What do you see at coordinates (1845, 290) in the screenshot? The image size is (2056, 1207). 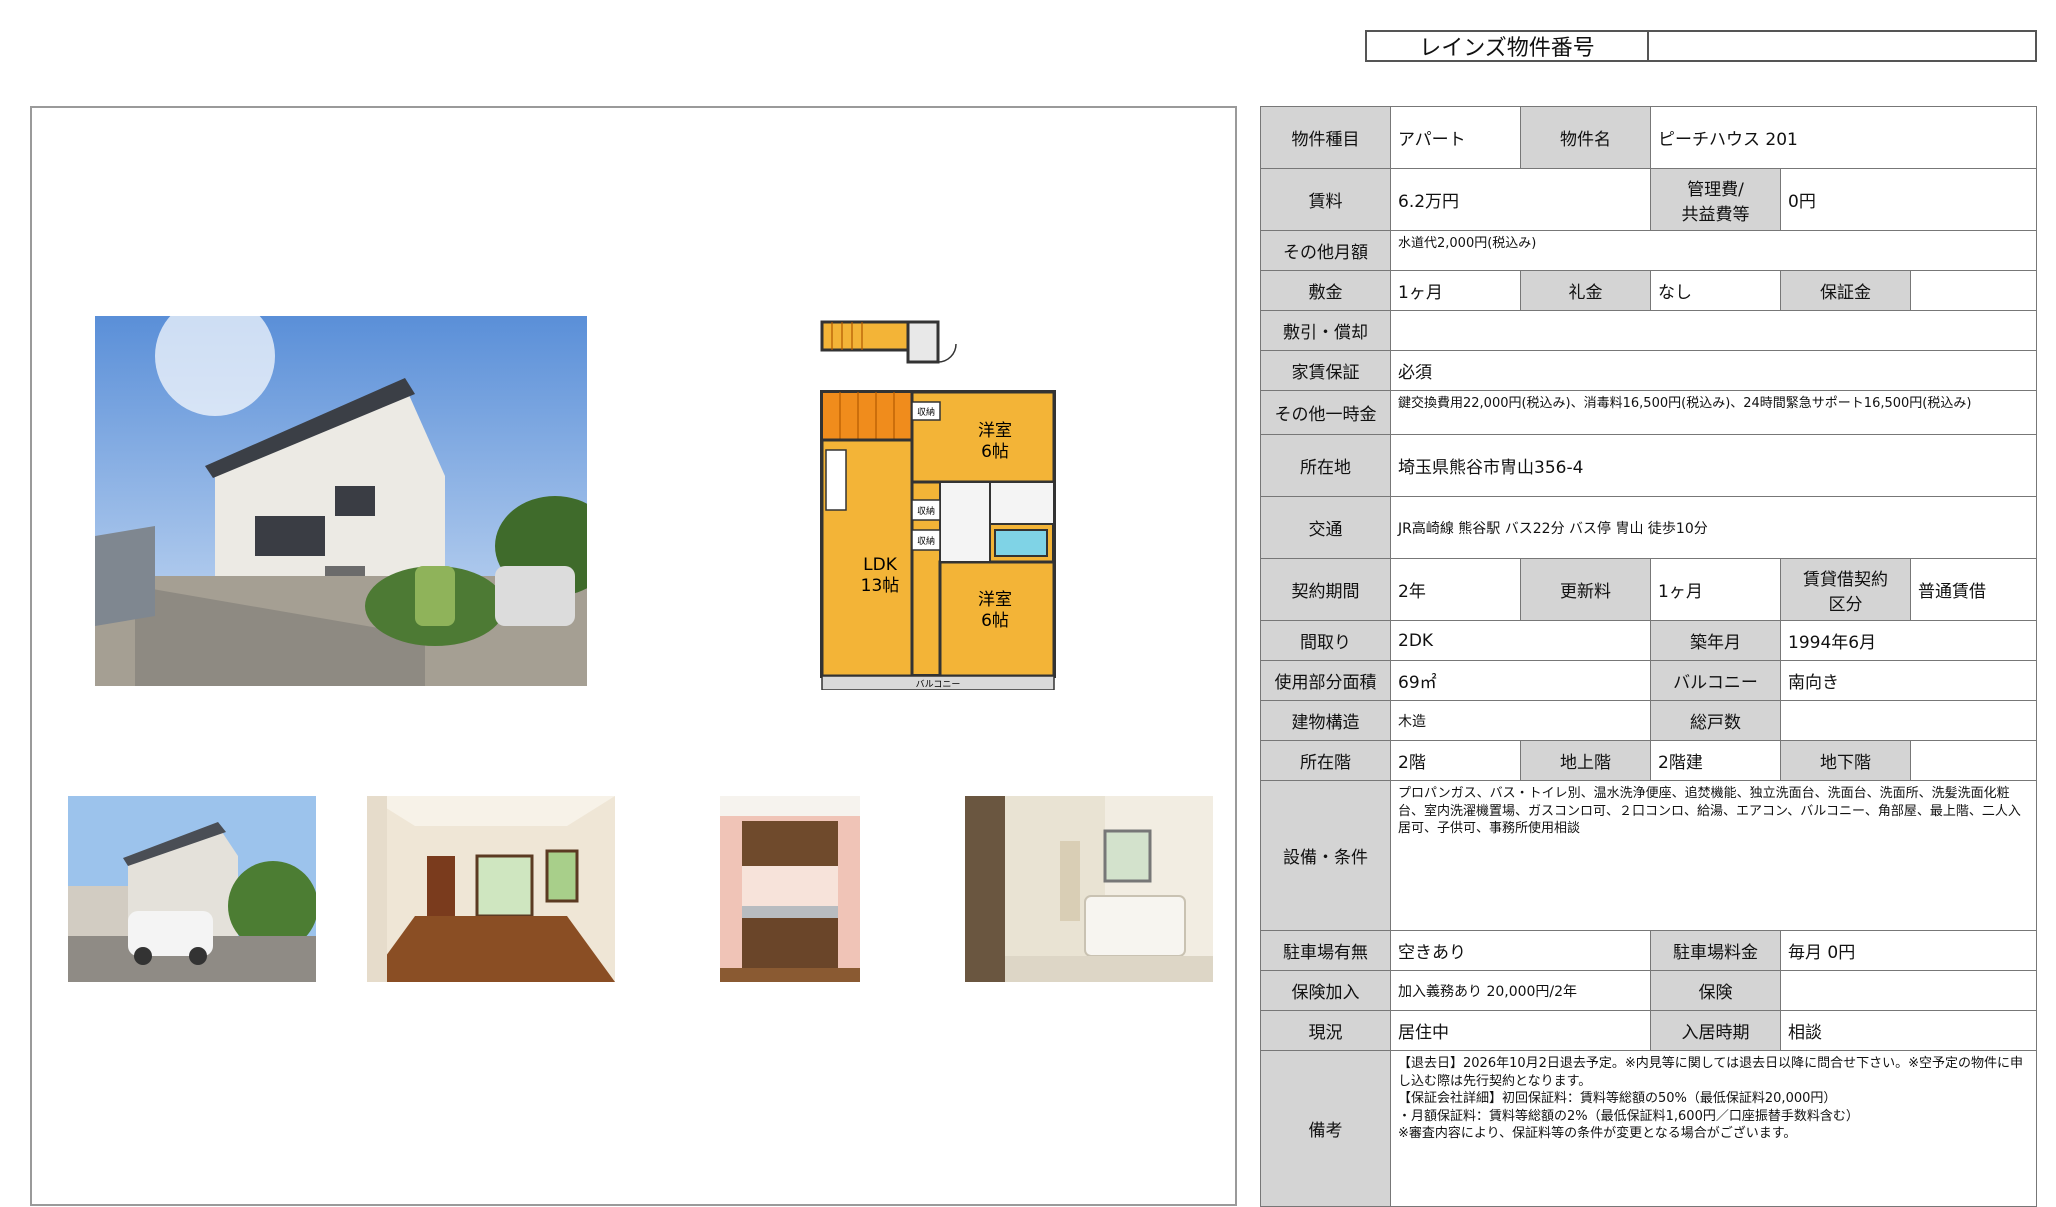 I see `guarantee-money-label: 保証金` at bounding box center [1845, 290].